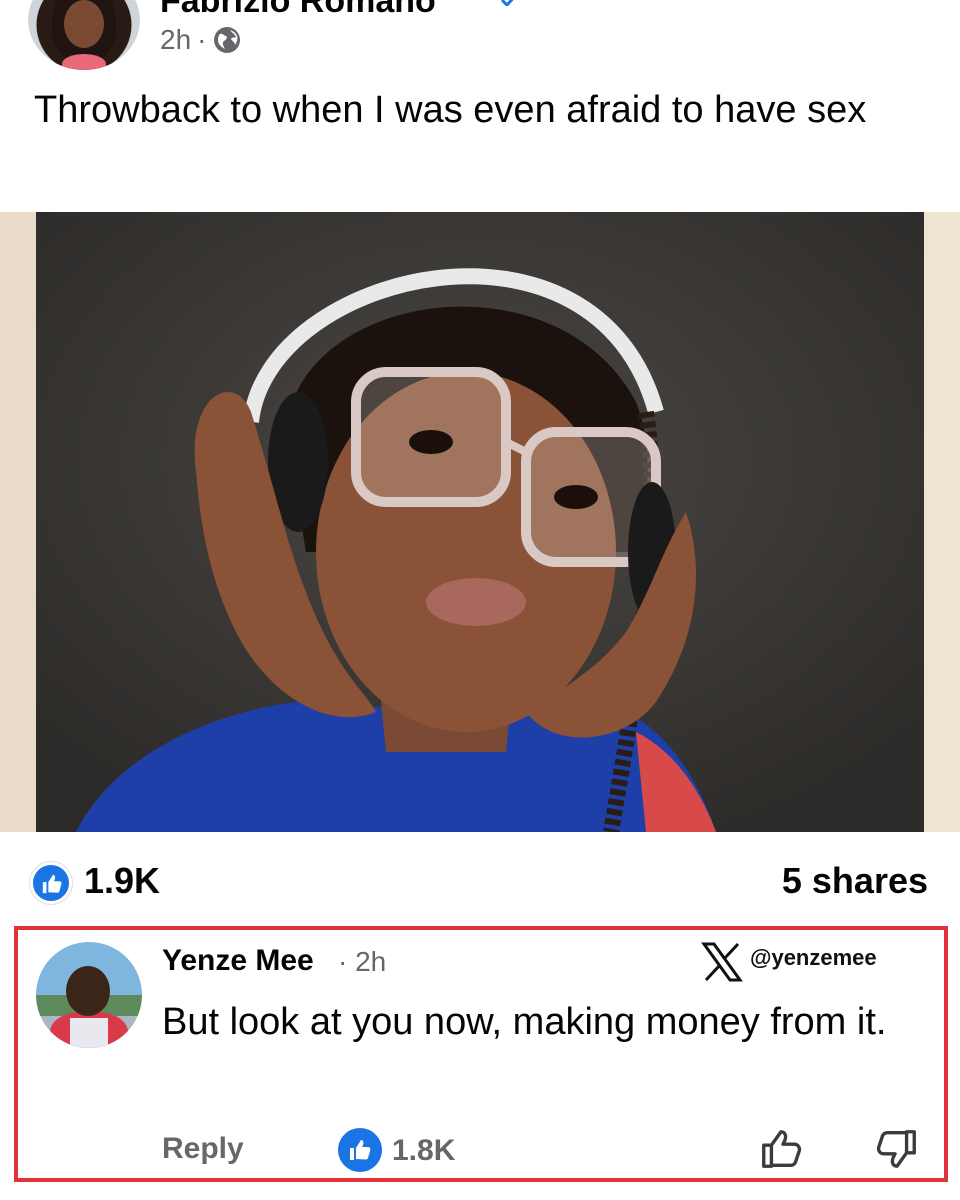 This screenshot has width=960, height=1200. Describe the element at coordinates (423, 1151) in the screenshot. I see `comment-like-count: 1.8K` at that location.